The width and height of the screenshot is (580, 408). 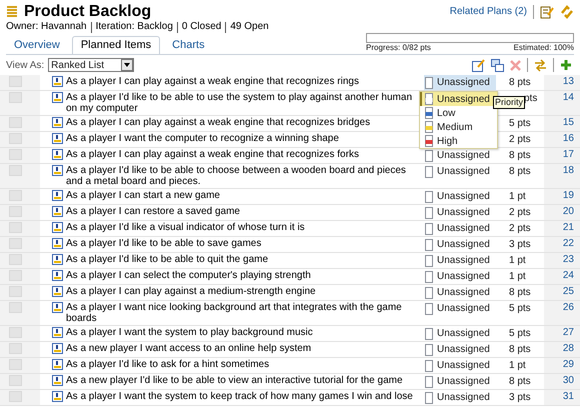 I want to click on story-summary: As a player I can start a new game, so click(x=143, y=195).